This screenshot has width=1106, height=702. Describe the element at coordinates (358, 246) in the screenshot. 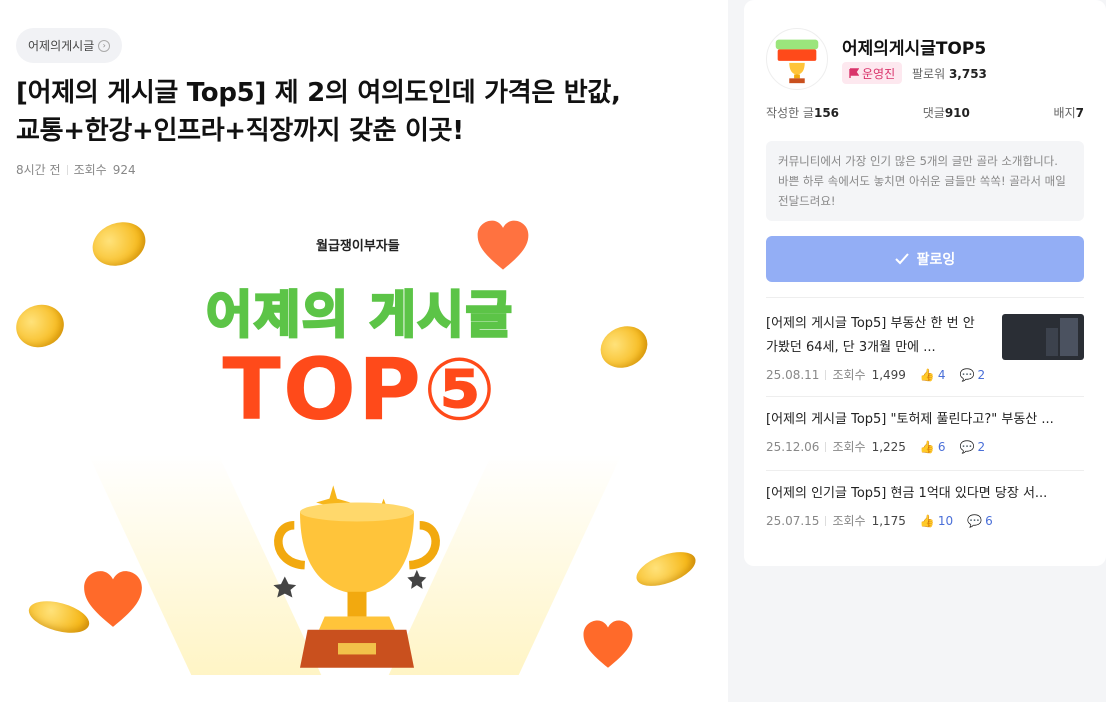

I see `hero-brand: 월급쟁이부자들` at that location.